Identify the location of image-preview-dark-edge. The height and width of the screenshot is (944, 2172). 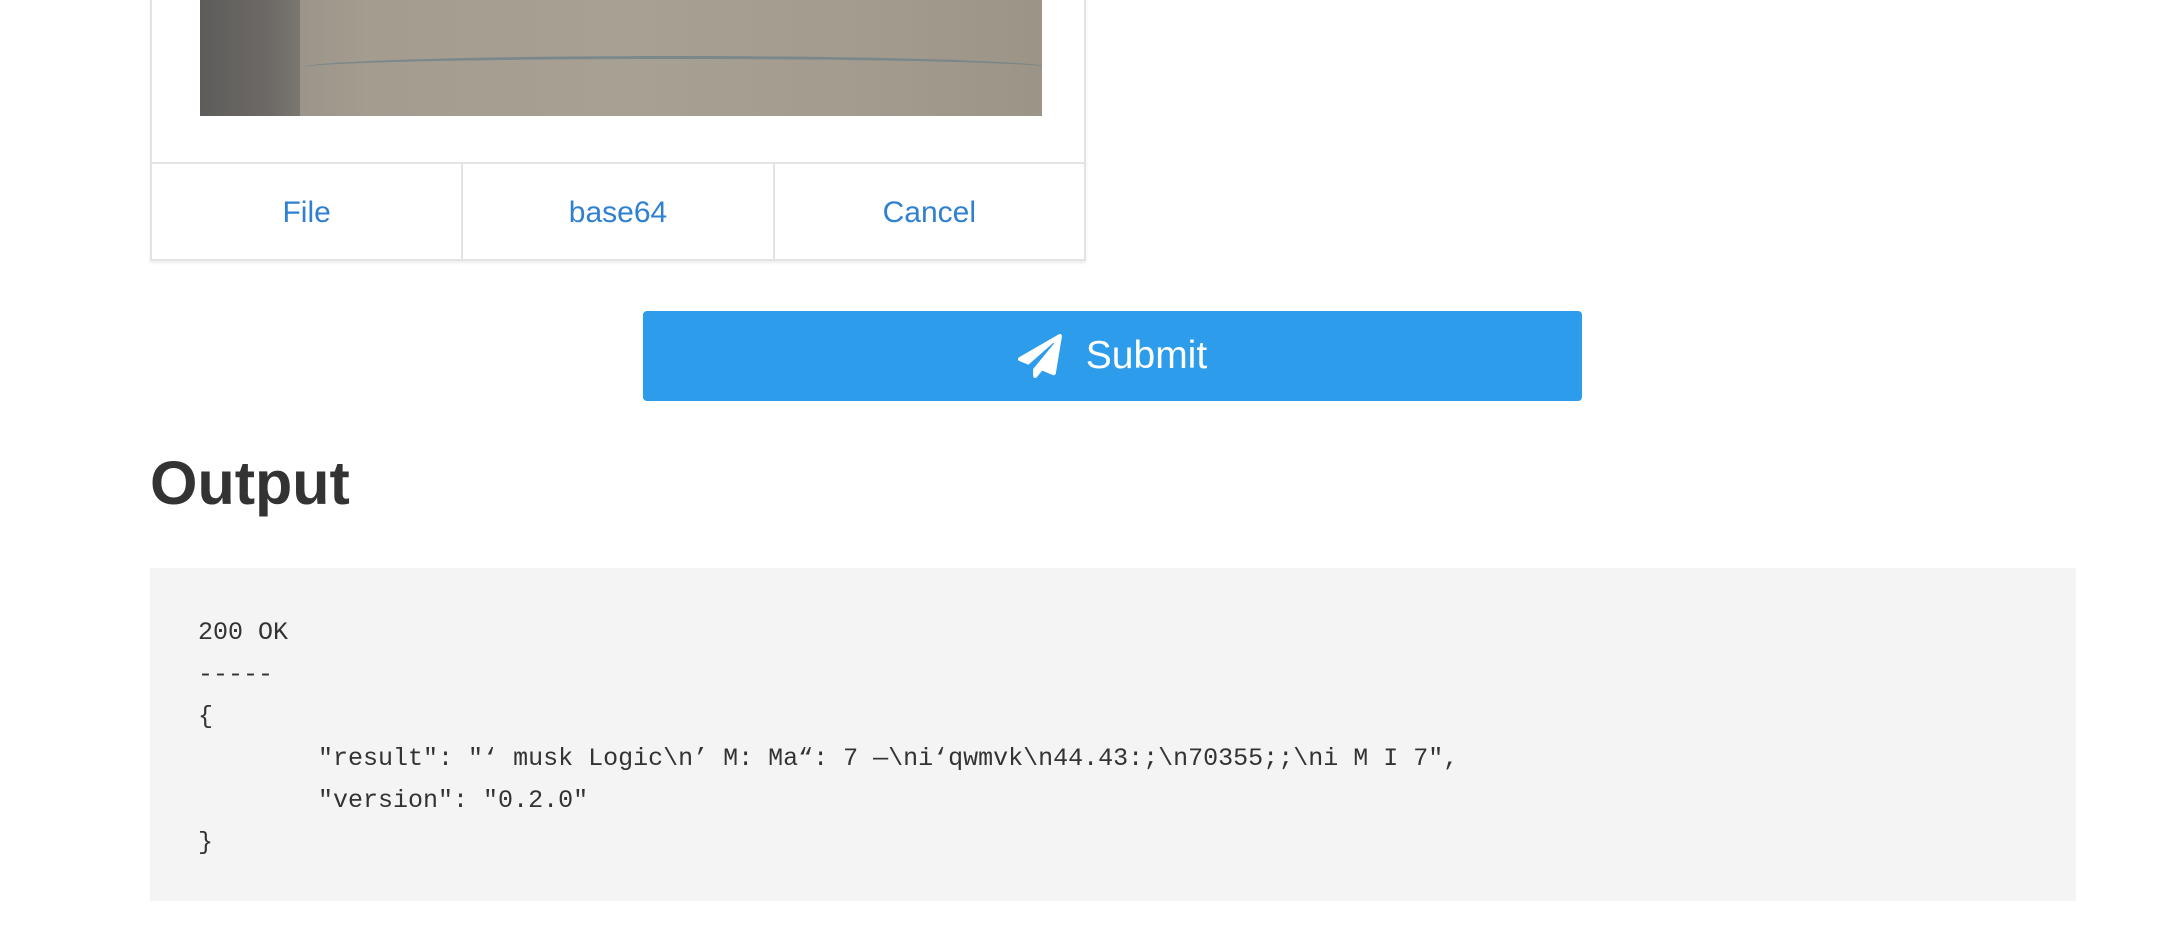
(250, 58).